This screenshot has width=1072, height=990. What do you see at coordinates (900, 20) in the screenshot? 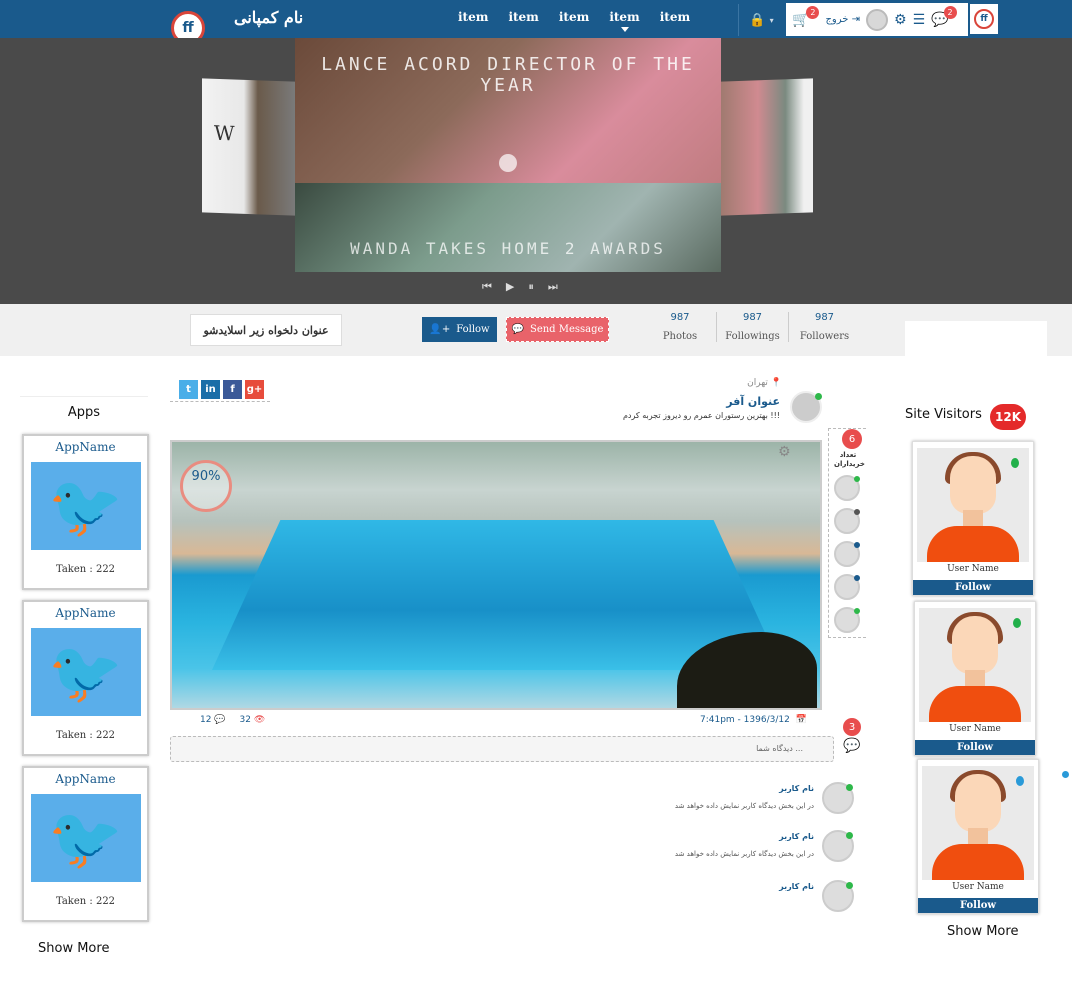
I see `gear-icon: ⚙` at bounding box center [900, 20].